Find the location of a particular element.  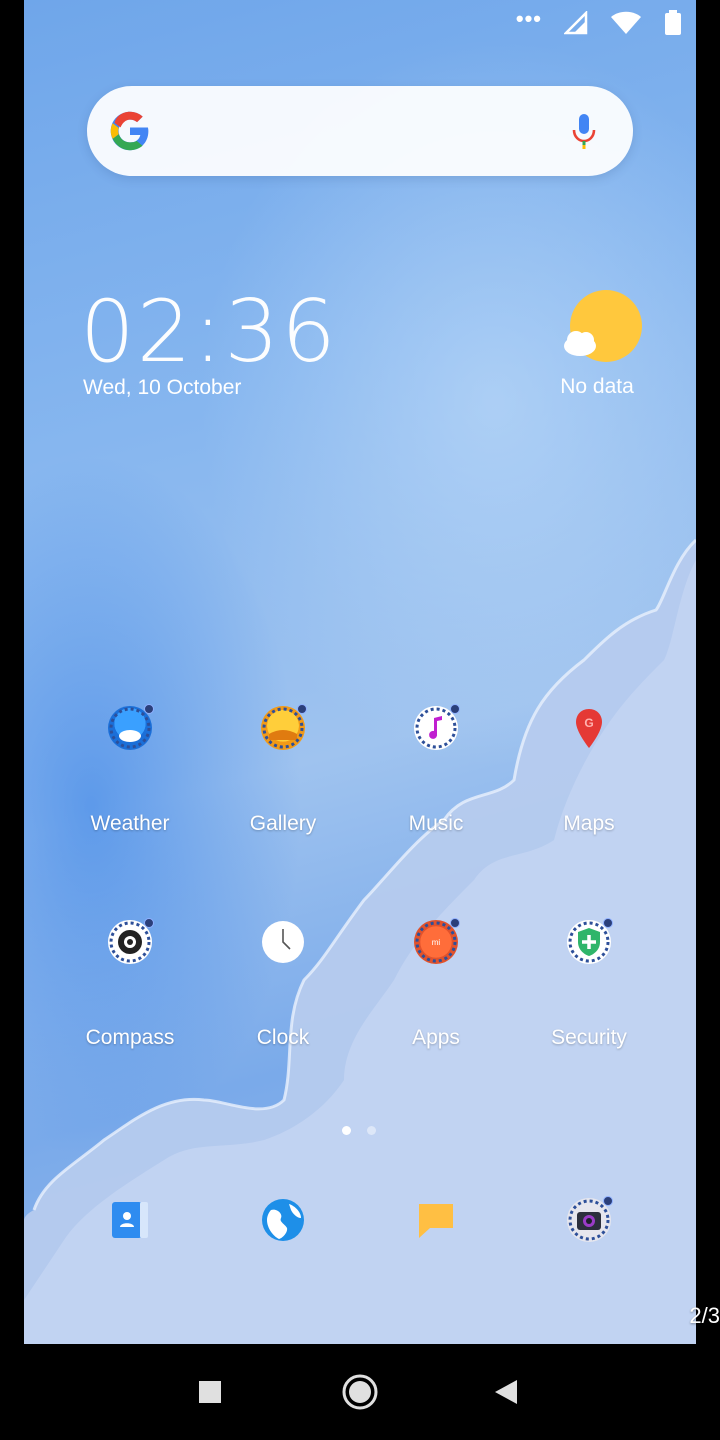

camera-icon is located at coordinates (590, 1219).